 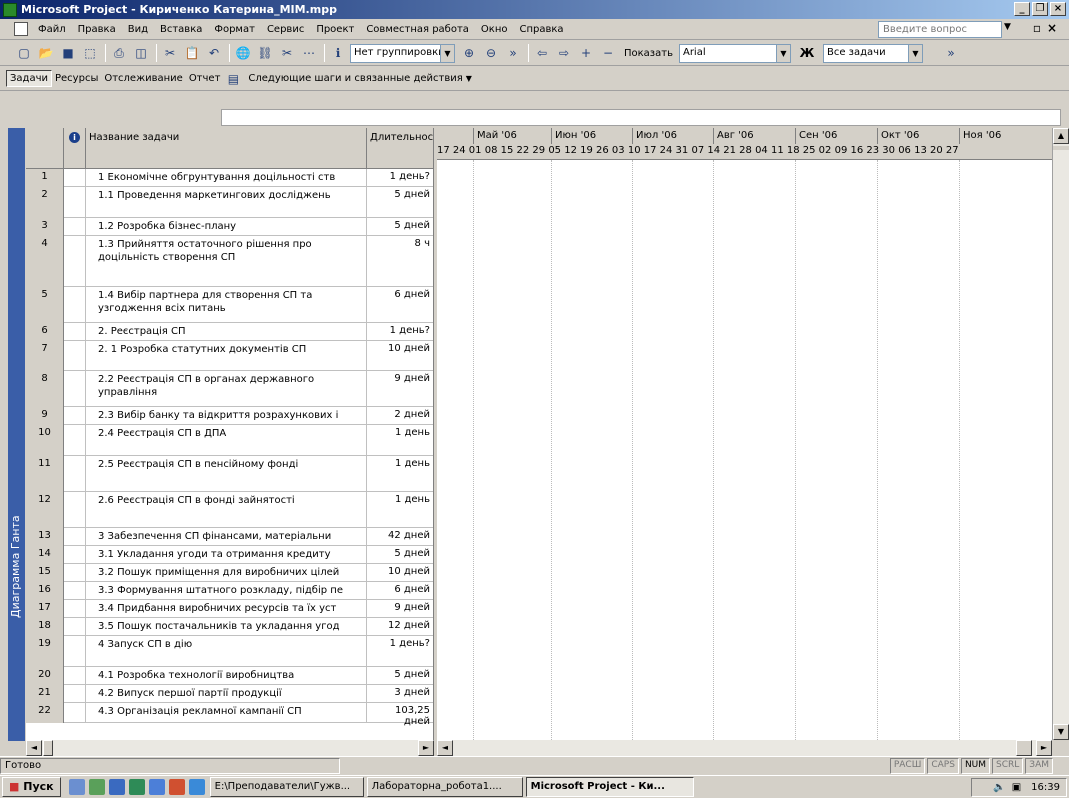 What do you see at coordinates (45, 510) in the screenshot?
I see `row-id: 12` at bounding box center [45, 510].